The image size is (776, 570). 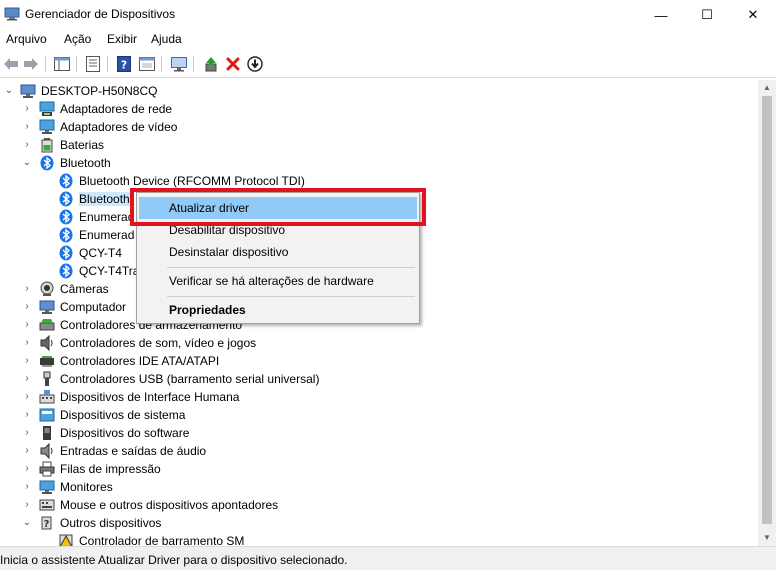 What do you see at coordinates (109, 271) in the screenshot?
I see `tree-item-label: QCY-T4Tra` at bounding box center [109, 271].